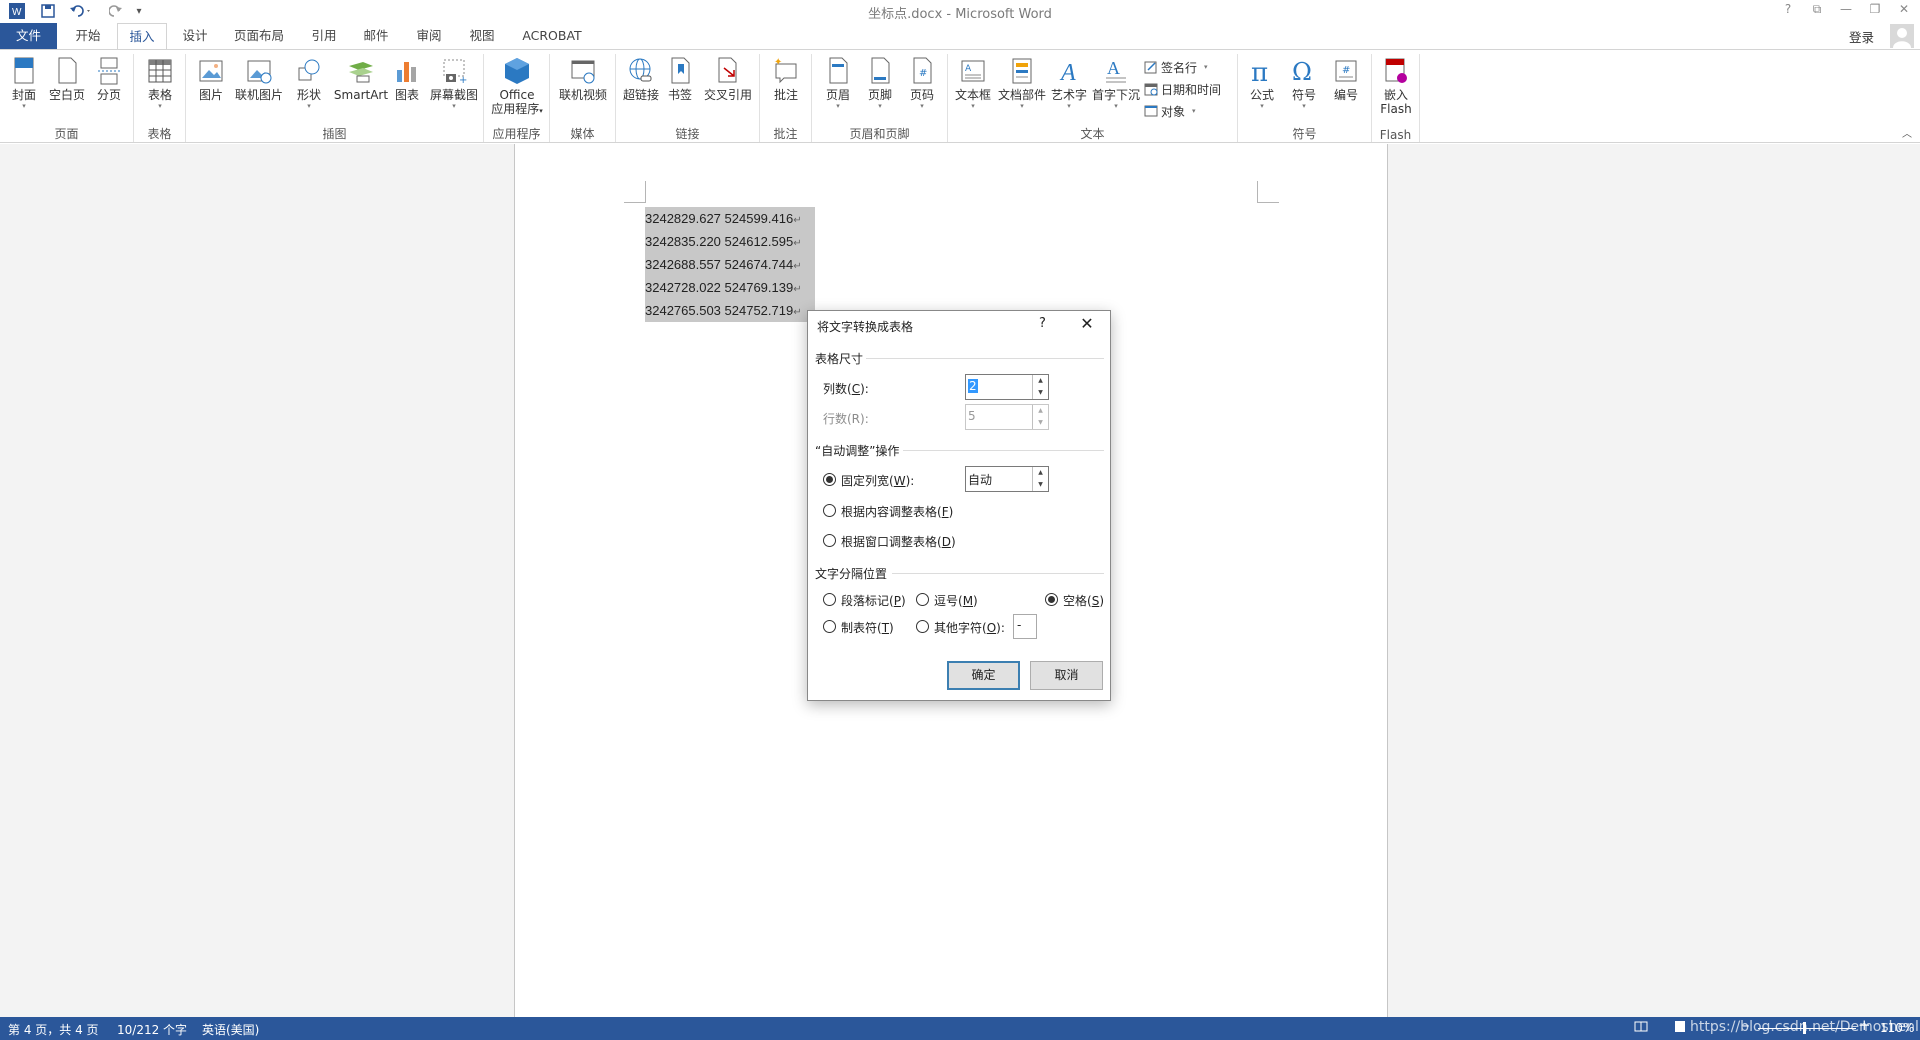 The height and width of the screenshot is (1040, 1920). Describe the element at coordinates (1681, 1028) in the screenshot. I see `print-layout-icon` at that location.